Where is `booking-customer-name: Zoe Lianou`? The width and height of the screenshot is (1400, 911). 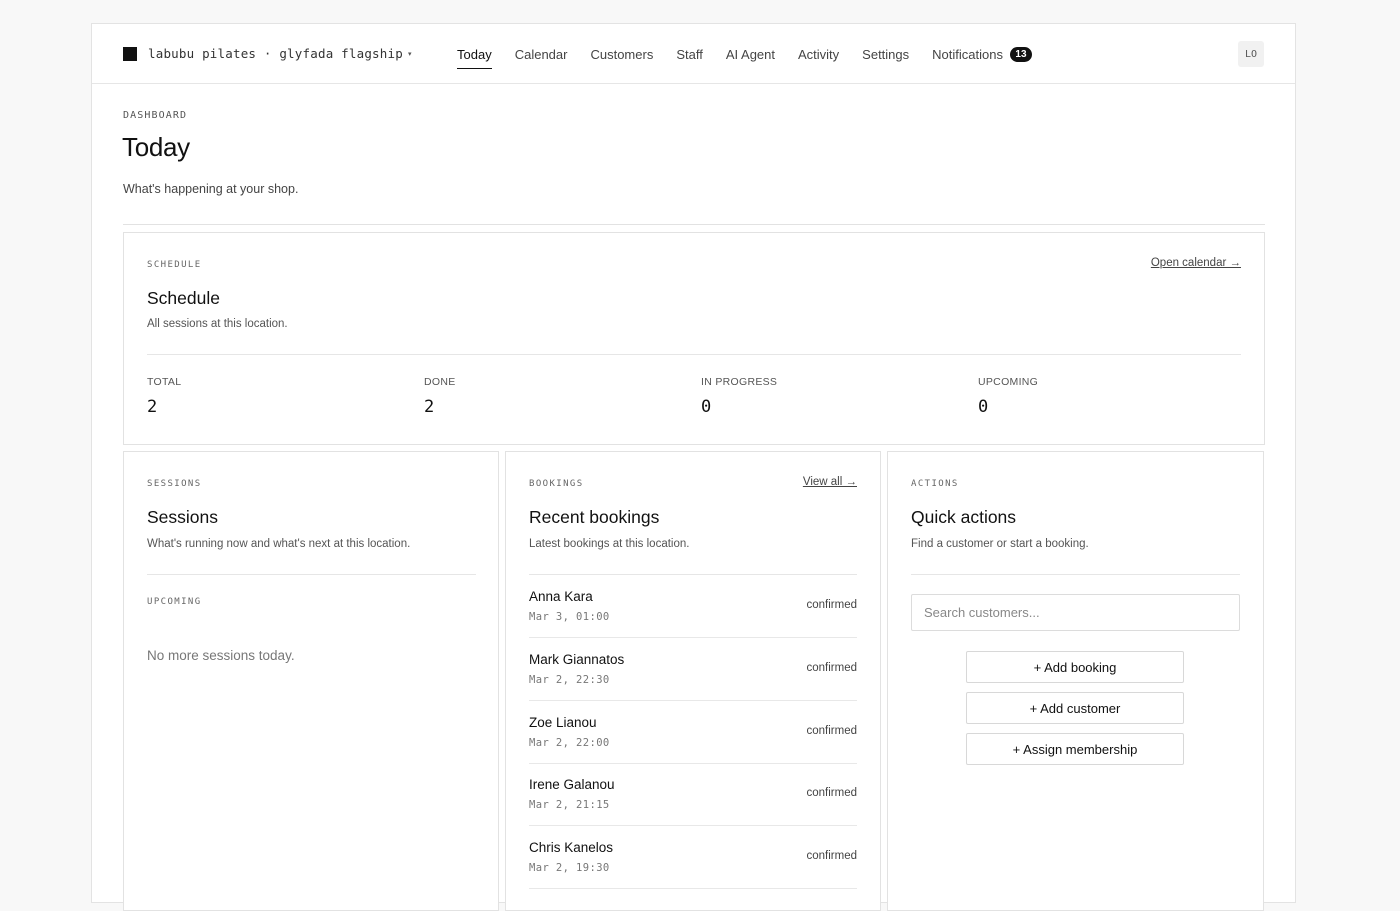
booking-customer-name: Zoe Lianou is located at coordinates (563, 722).